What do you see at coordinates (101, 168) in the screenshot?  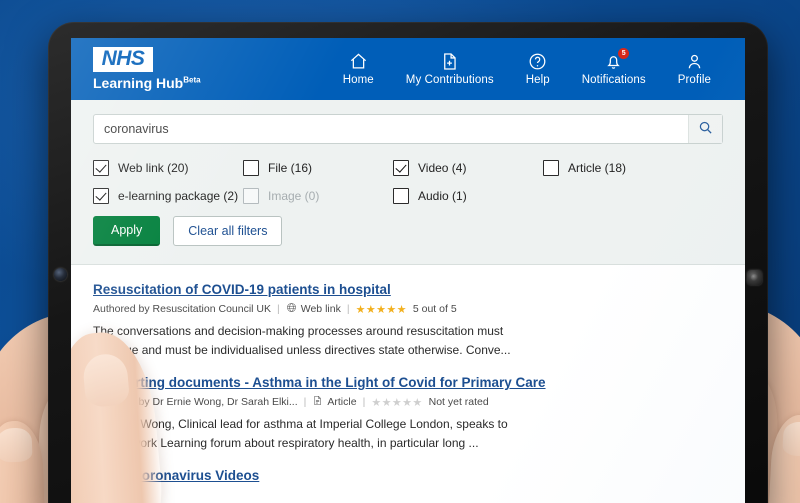 I see `checkbox-web-link` at bounding box center [101, 168].